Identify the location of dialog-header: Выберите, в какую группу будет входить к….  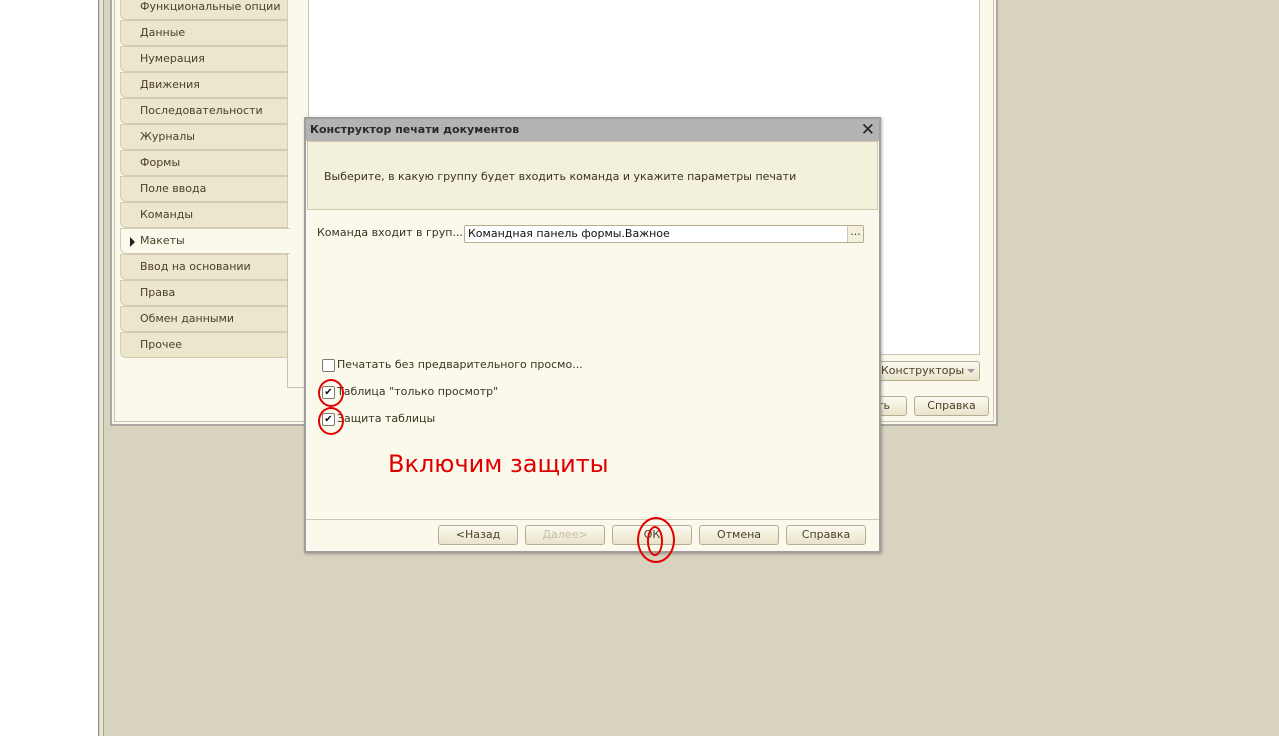
(592, 175).